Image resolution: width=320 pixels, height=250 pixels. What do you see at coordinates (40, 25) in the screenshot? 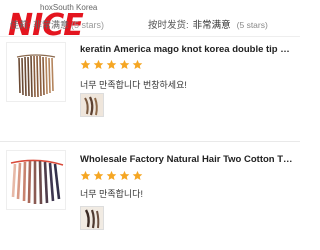
I see `rating-label: 佳莉: 非常满意` at bounding box center [40, 25].